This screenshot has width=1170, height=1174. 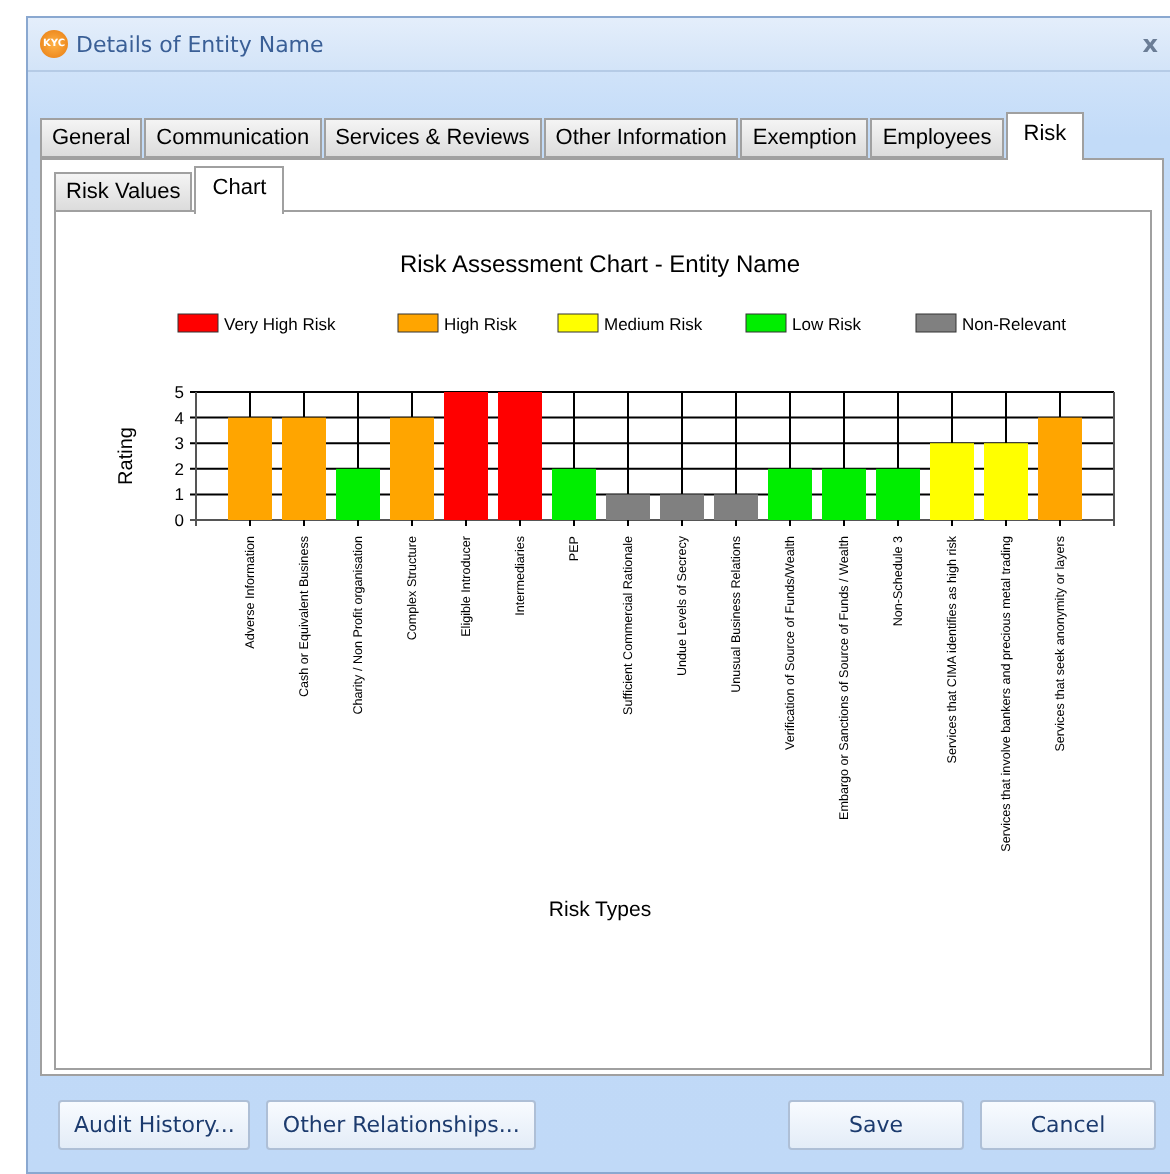 I want to click on legend-label: Very High Risk, so click(x=280, y=324).